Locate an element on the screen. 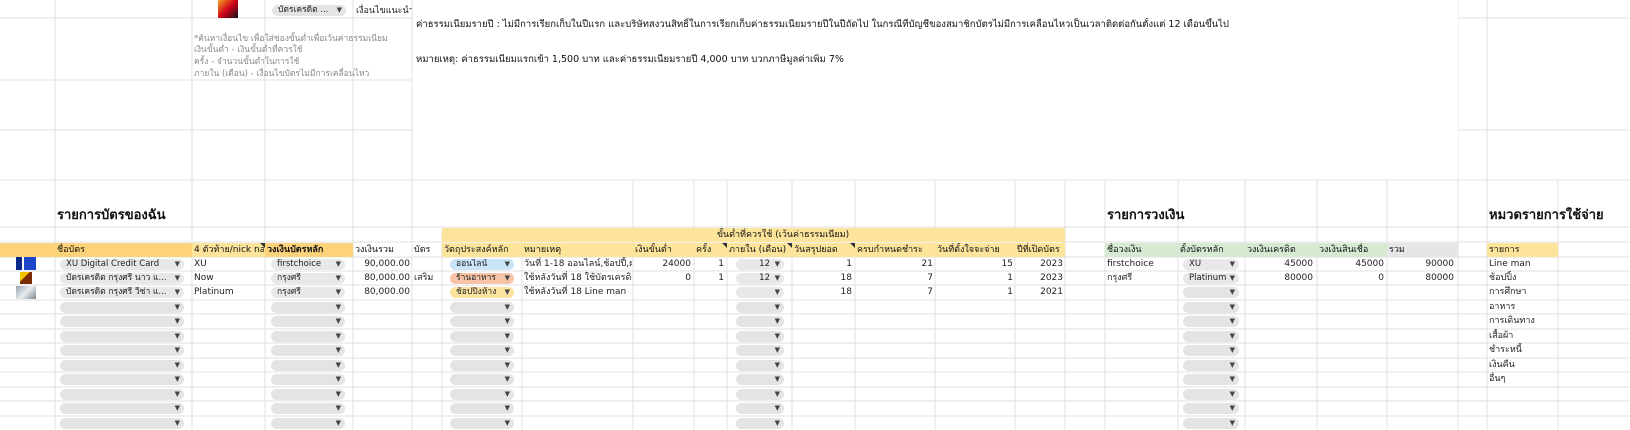  purpose-dropdown: ออนไลน์ ▼ is located at coordinates (482, 264).